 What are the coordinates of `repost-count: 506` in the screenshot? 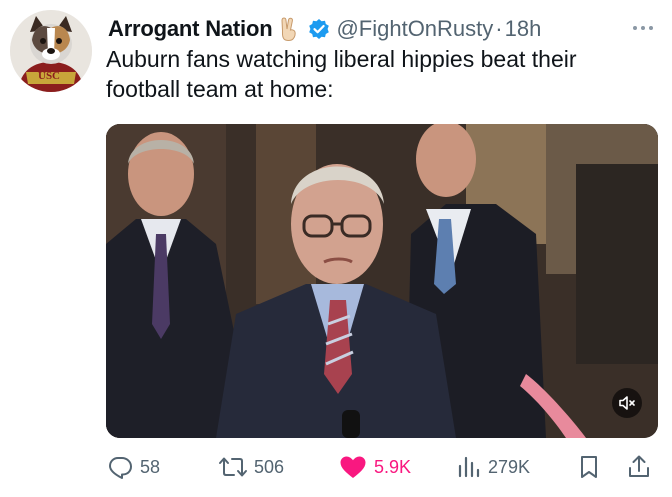 It's located at (269, 466).